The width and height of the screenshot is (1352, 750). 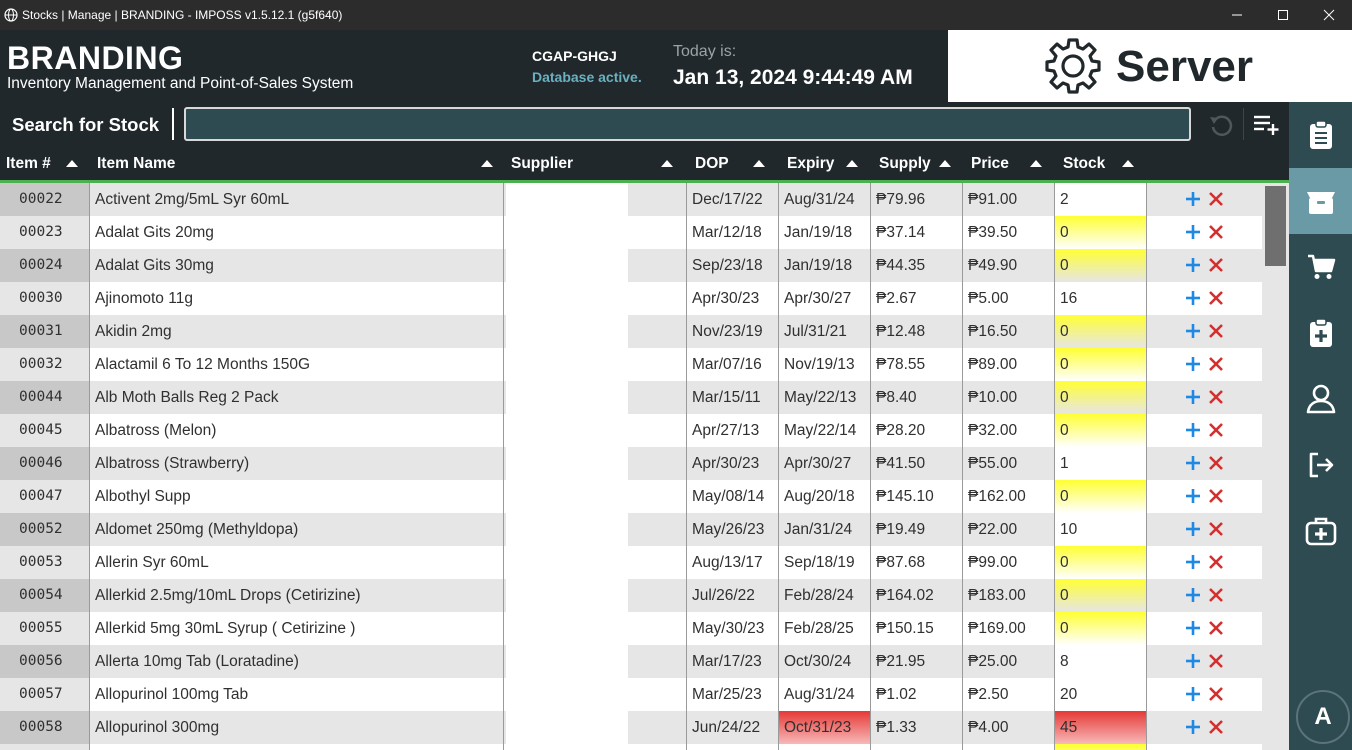 What do you see at coordinates (1320, 201) in the screenshot?
I see `sidebar-item-stocks` at bounding box center [1320, 201].